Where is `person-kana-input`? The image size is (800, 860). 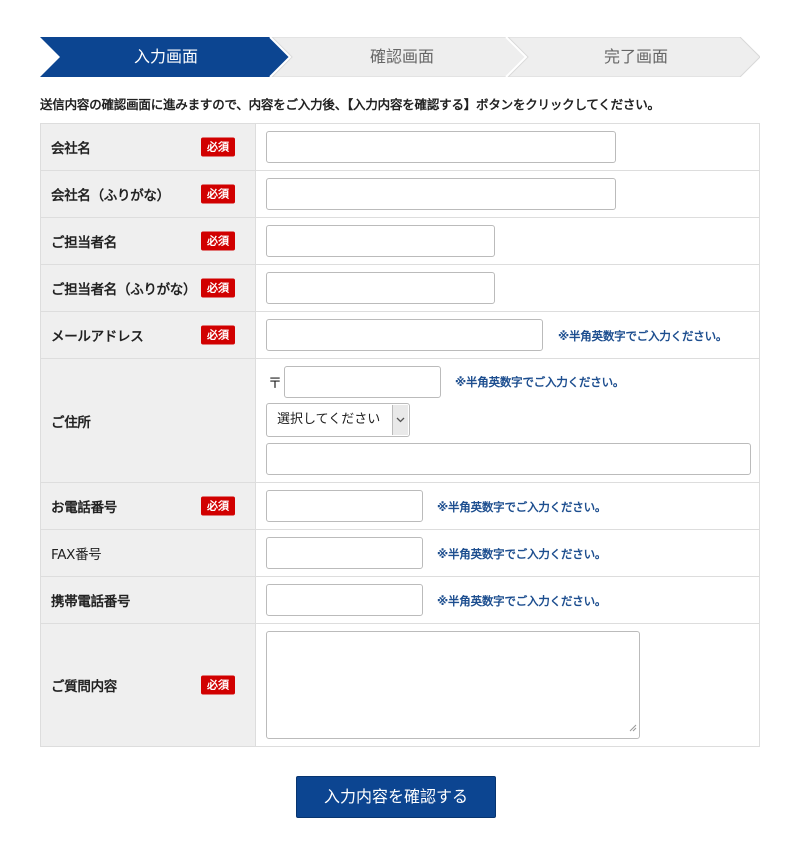
person-kana-input is located at coordinates (380, 288).